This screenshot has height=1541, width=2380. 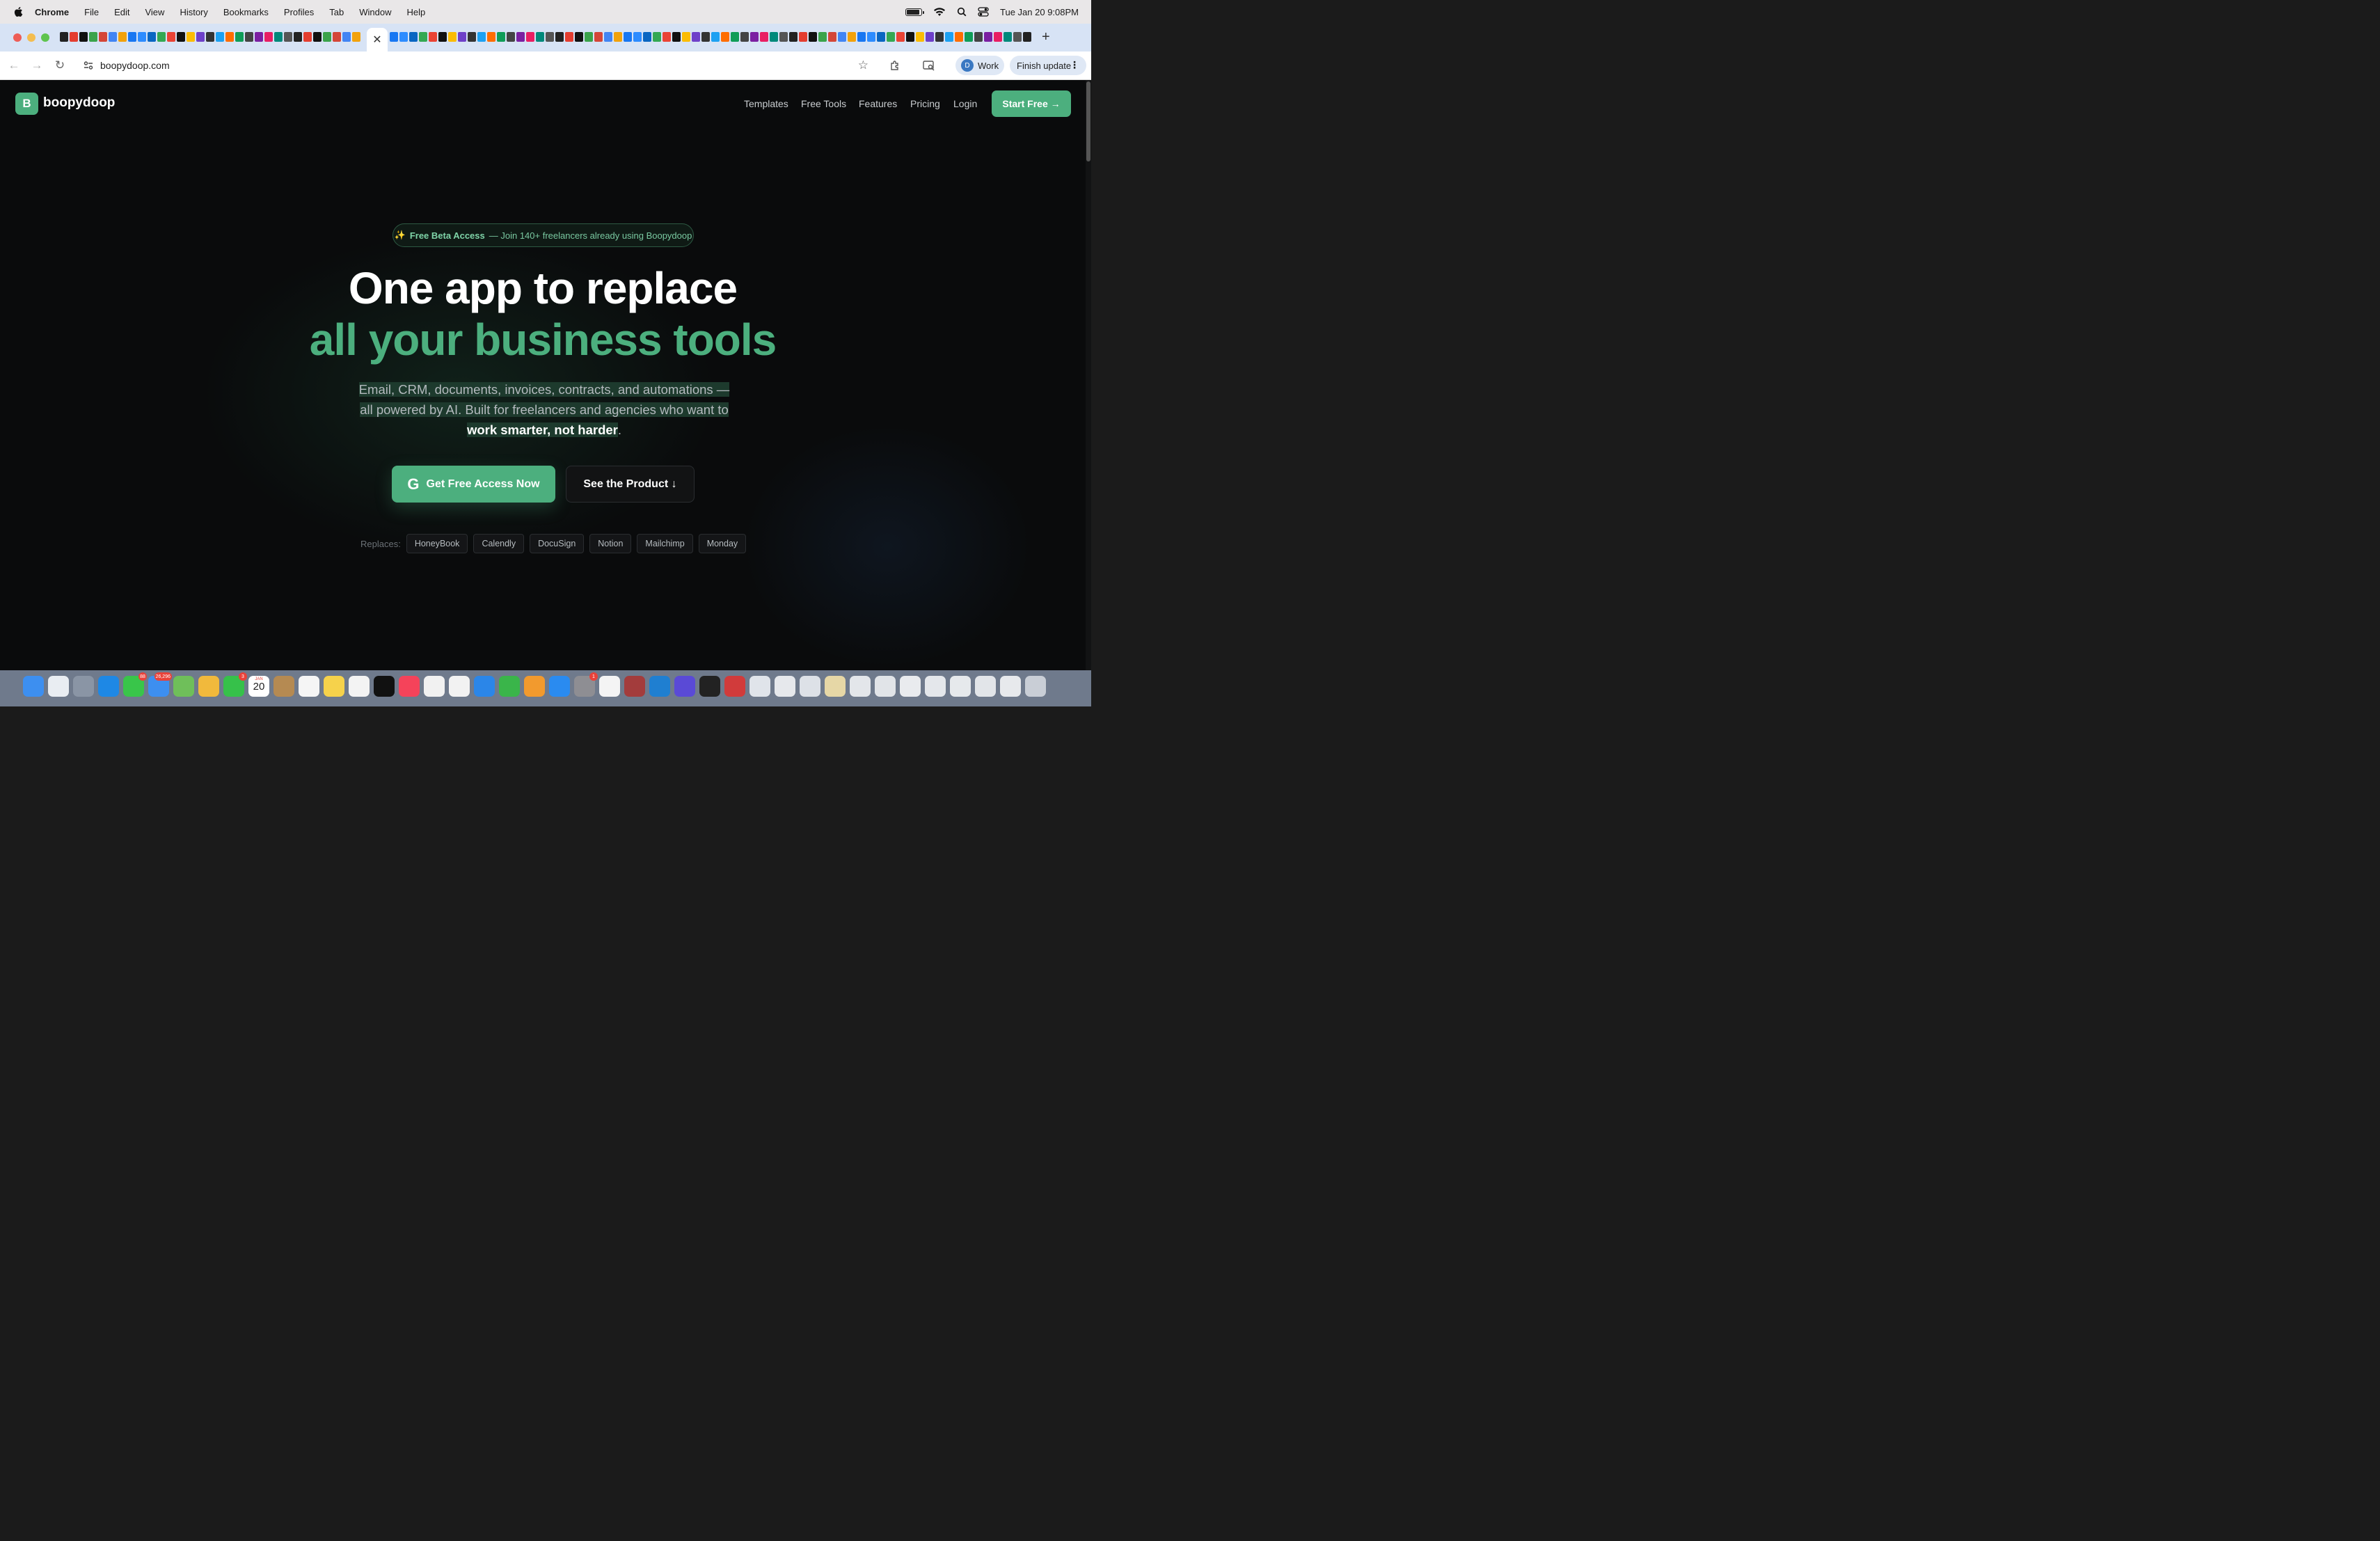 What do you see at coordinates (1031, 103) in the screenshot?
I see `start-free-button: Start Free →` at bounding box center [1031, 103].